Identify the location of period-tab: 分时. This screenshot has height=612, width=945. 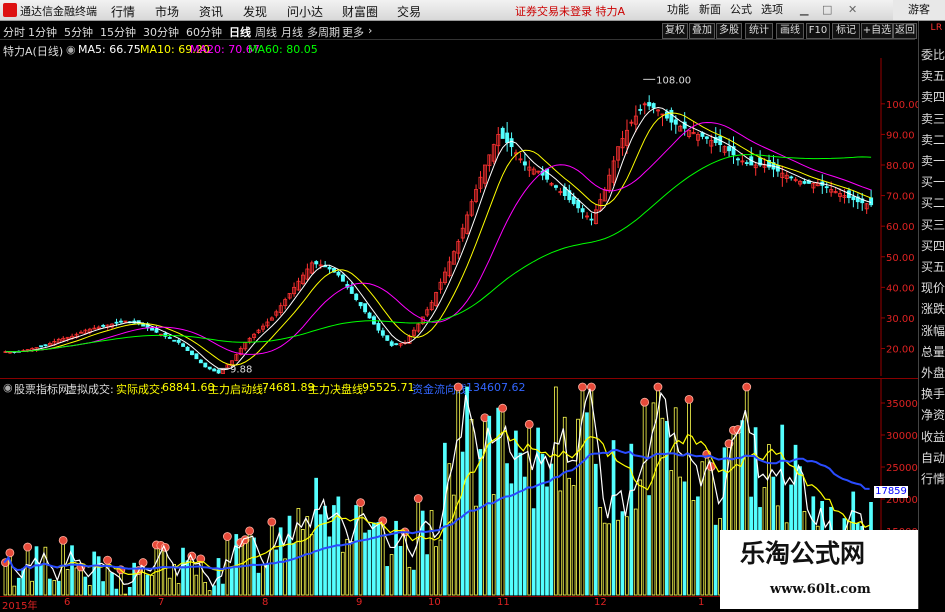
(14, 32).